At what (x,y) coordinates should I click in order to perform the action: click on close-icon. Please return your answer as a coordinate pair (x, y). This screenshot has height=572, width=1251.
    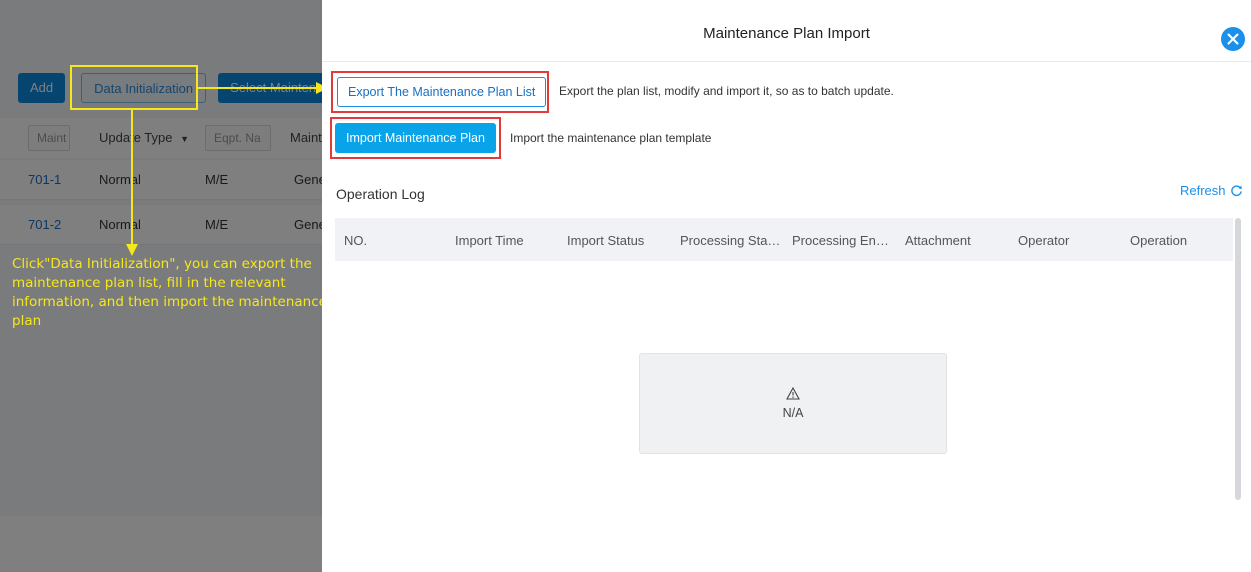
    Looking at the image, I should click on (1233, 39).